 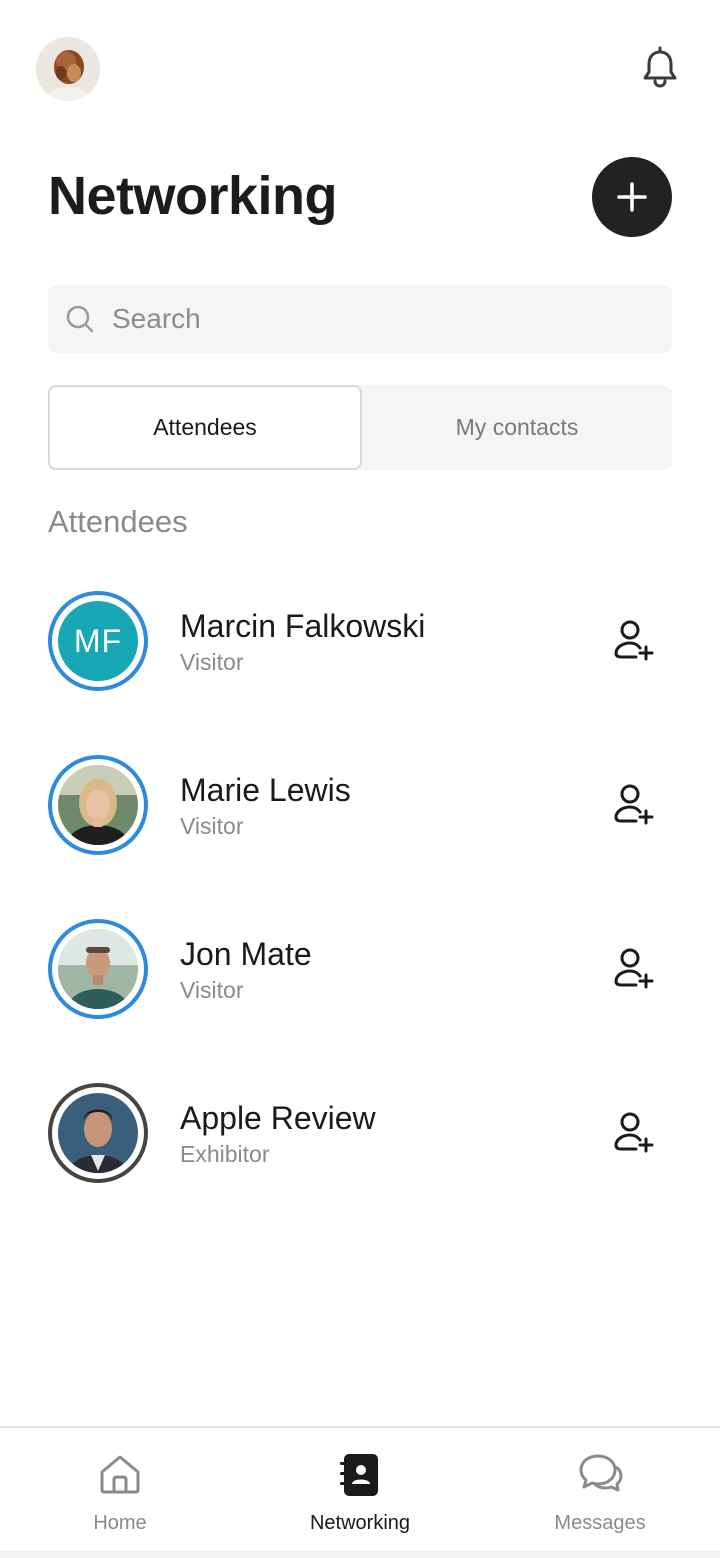 I want to click on attendee-role: Exhibitor, so click(x=225, y=1154).